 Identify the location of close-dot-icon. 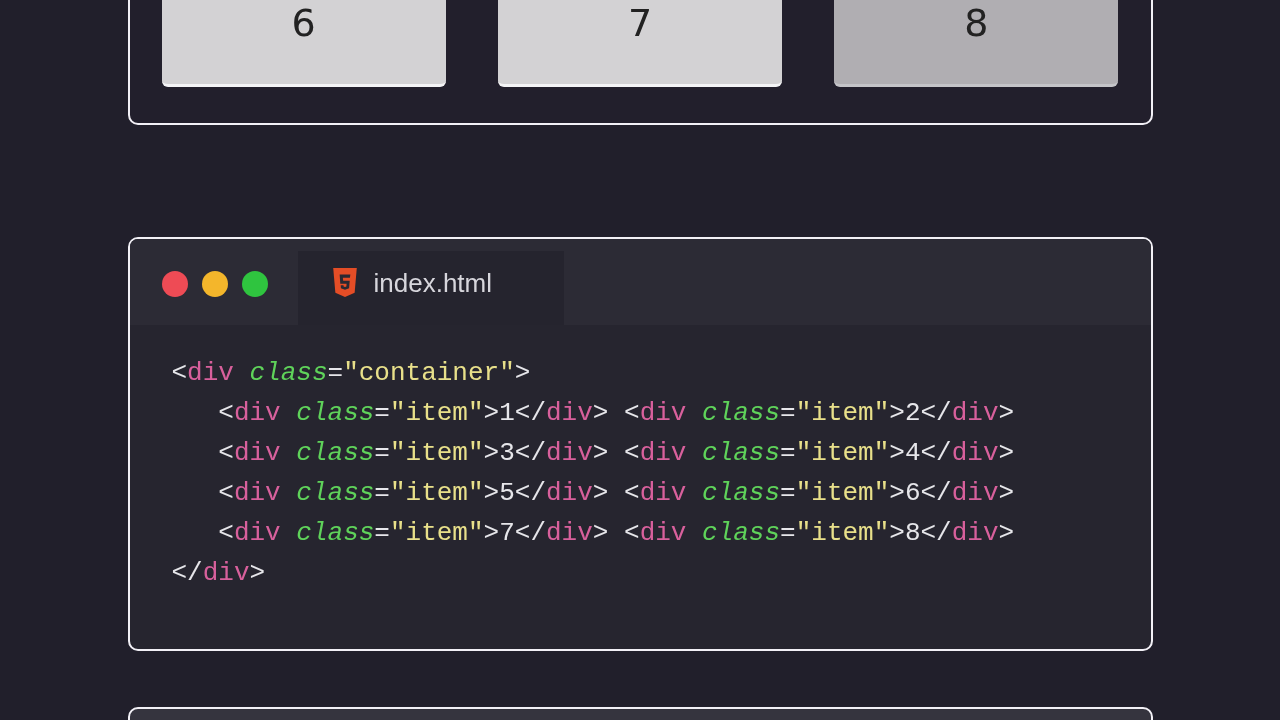
(174, 284).